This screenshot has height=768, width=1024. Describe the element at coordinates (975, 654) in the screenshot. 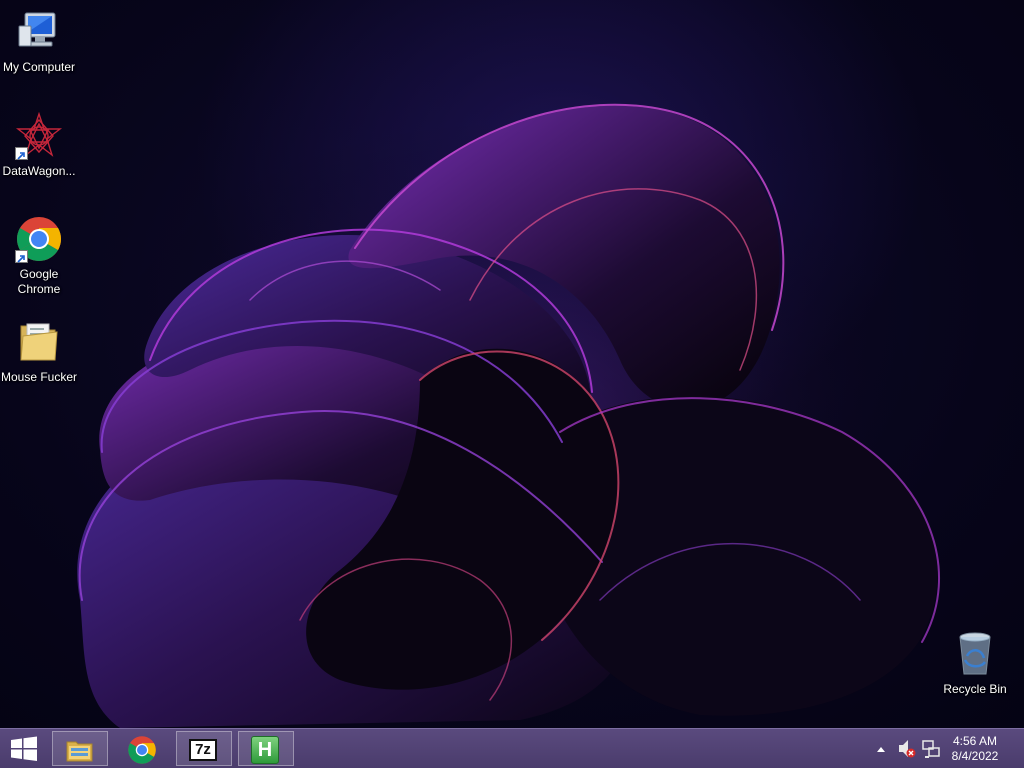

I see `recycle-bin-icon` at that location.